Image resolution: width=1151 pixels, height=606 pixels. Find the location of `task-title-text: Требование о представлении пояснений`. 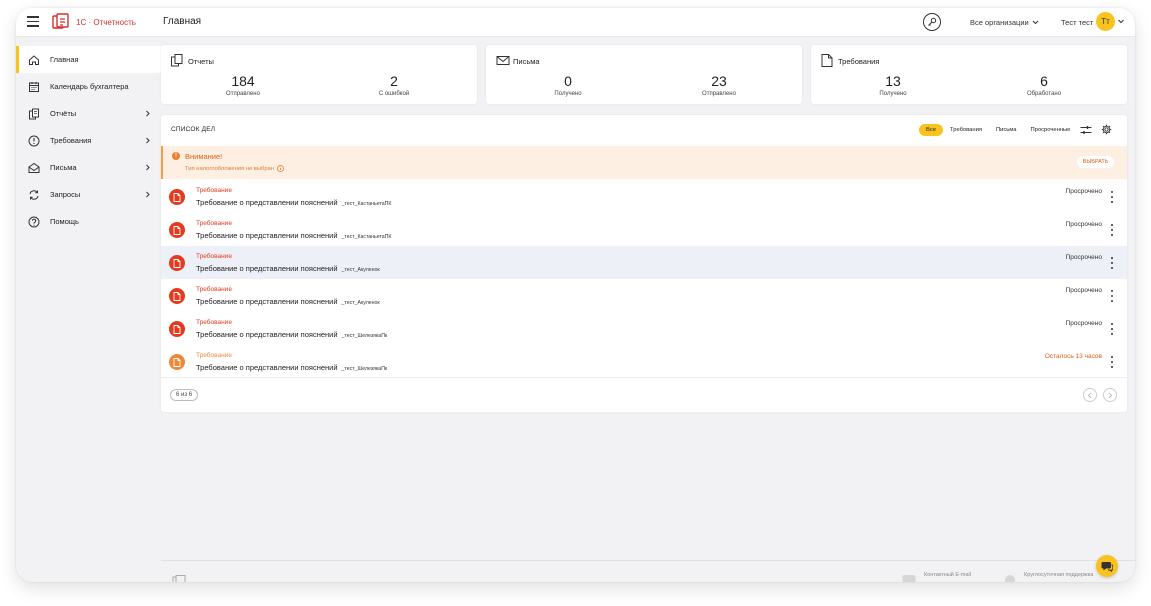

task-title-text: Требование о представлении пояснений is located at coordinates (267, 268).